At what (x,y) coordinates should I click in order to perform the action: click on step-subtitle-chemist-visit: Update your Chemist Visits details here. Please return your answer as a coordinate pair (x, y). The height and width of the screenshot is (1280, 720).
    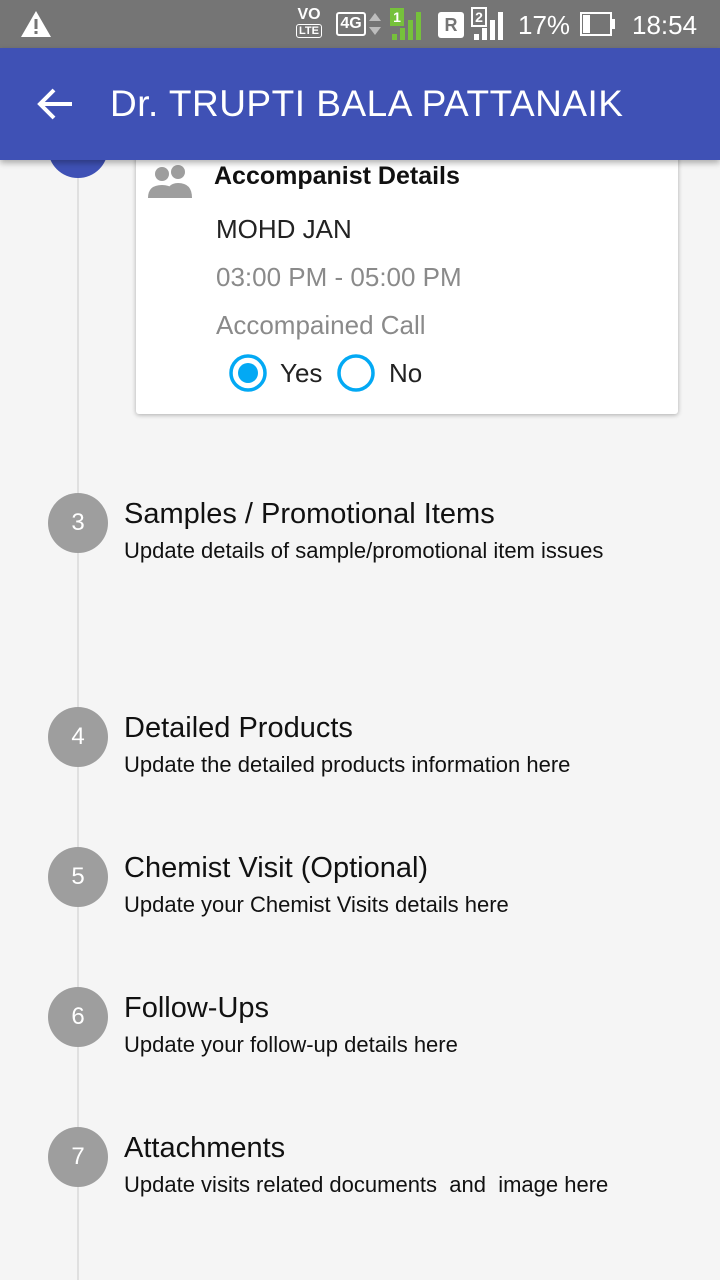
    Looking at the image, I should click on (316, 904).